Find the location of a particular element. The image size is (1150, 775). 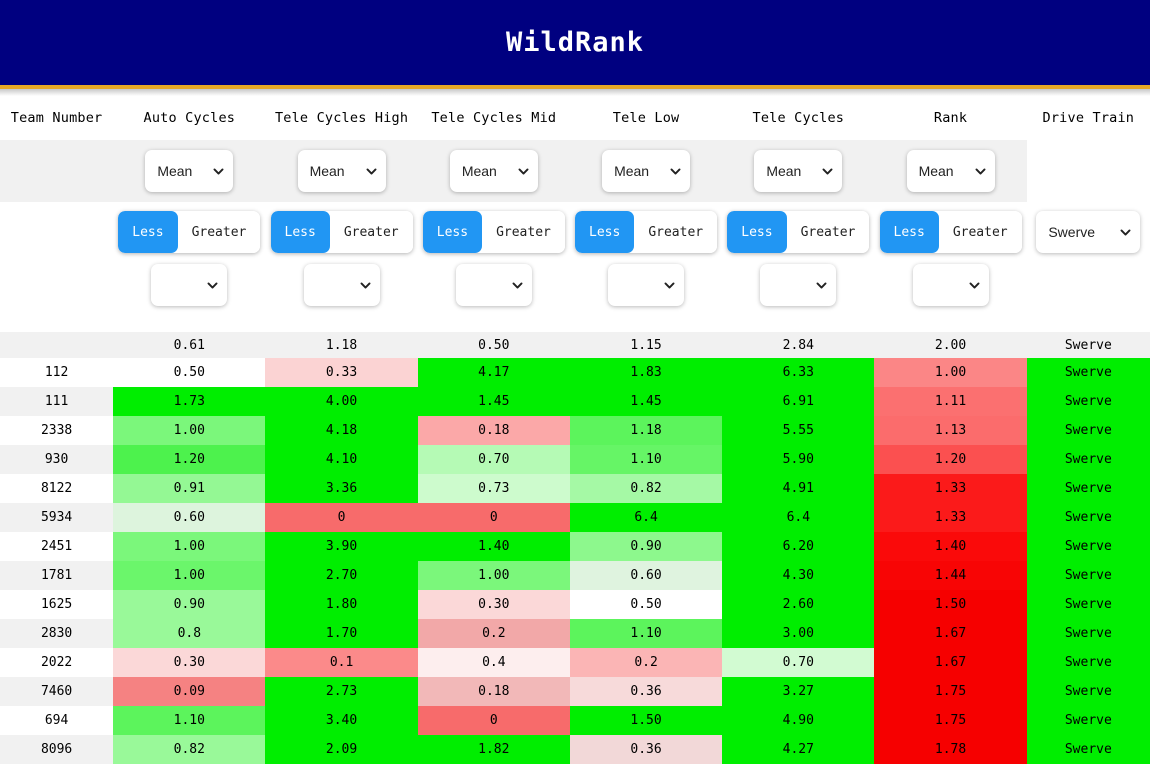

stat-select-tele_high-value: Mean is located at coordinates (327, 171).